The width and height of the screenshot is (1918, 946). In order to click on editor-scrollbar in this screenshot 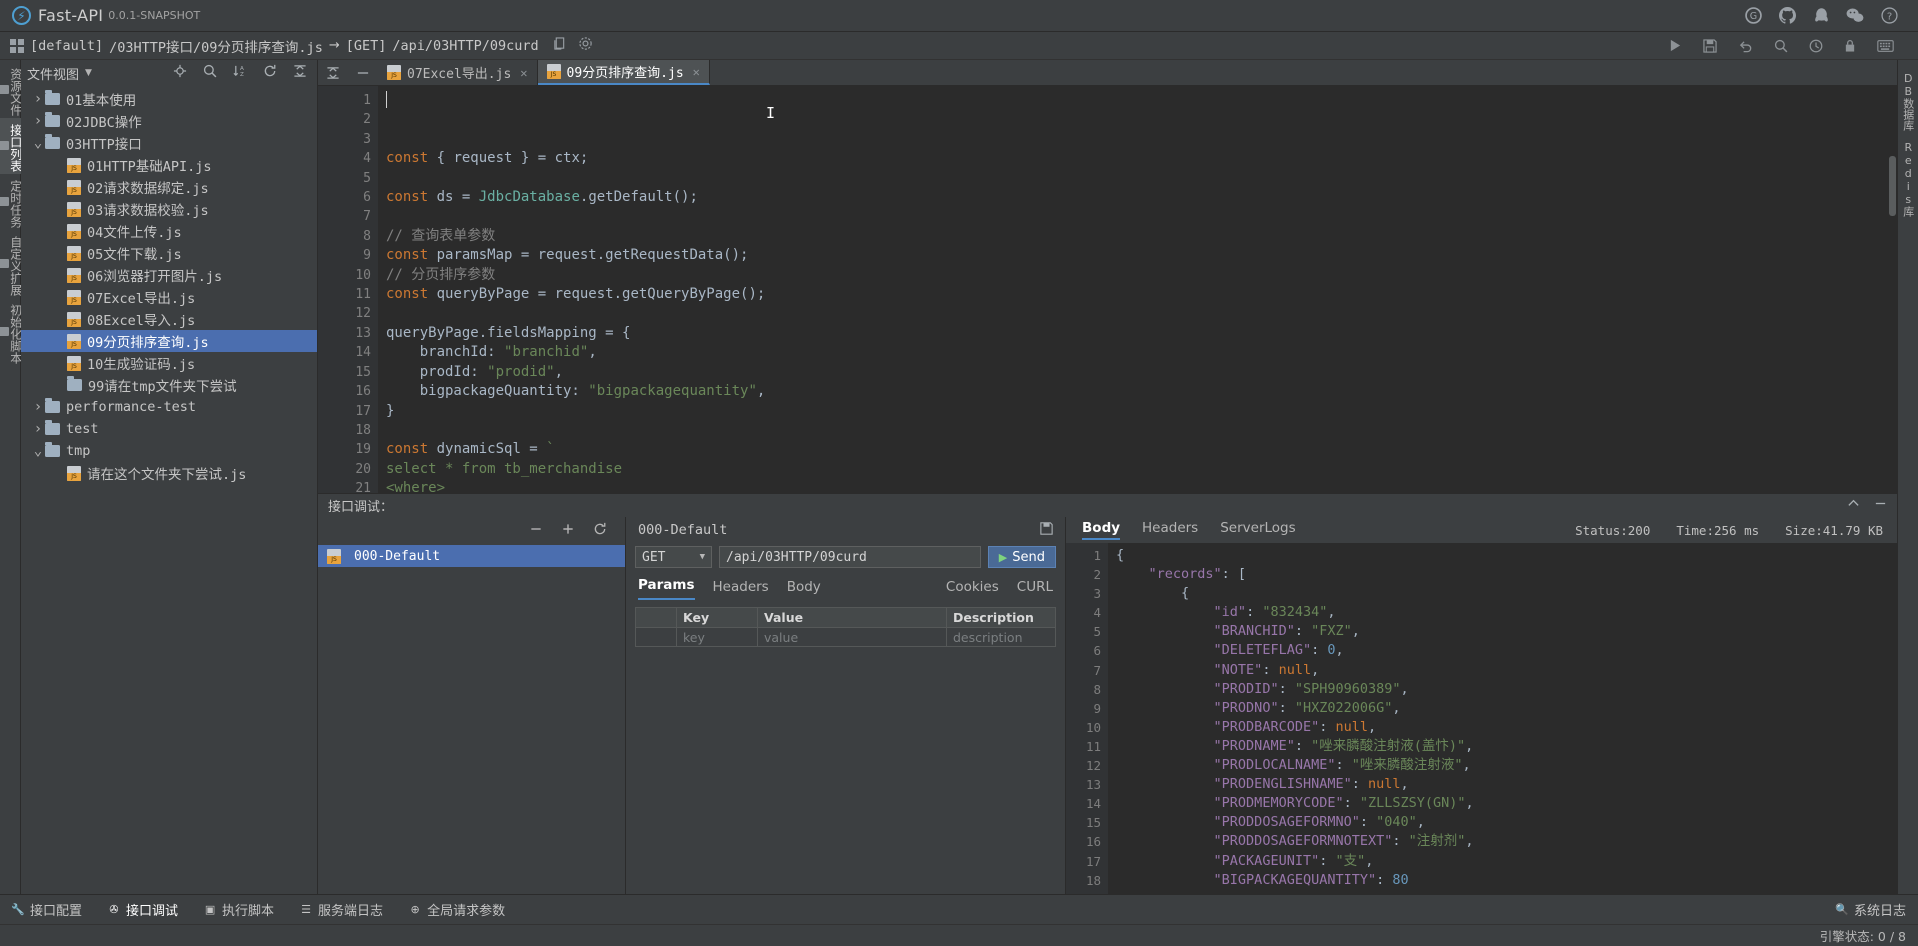, I will do `click(1892, 186)`.